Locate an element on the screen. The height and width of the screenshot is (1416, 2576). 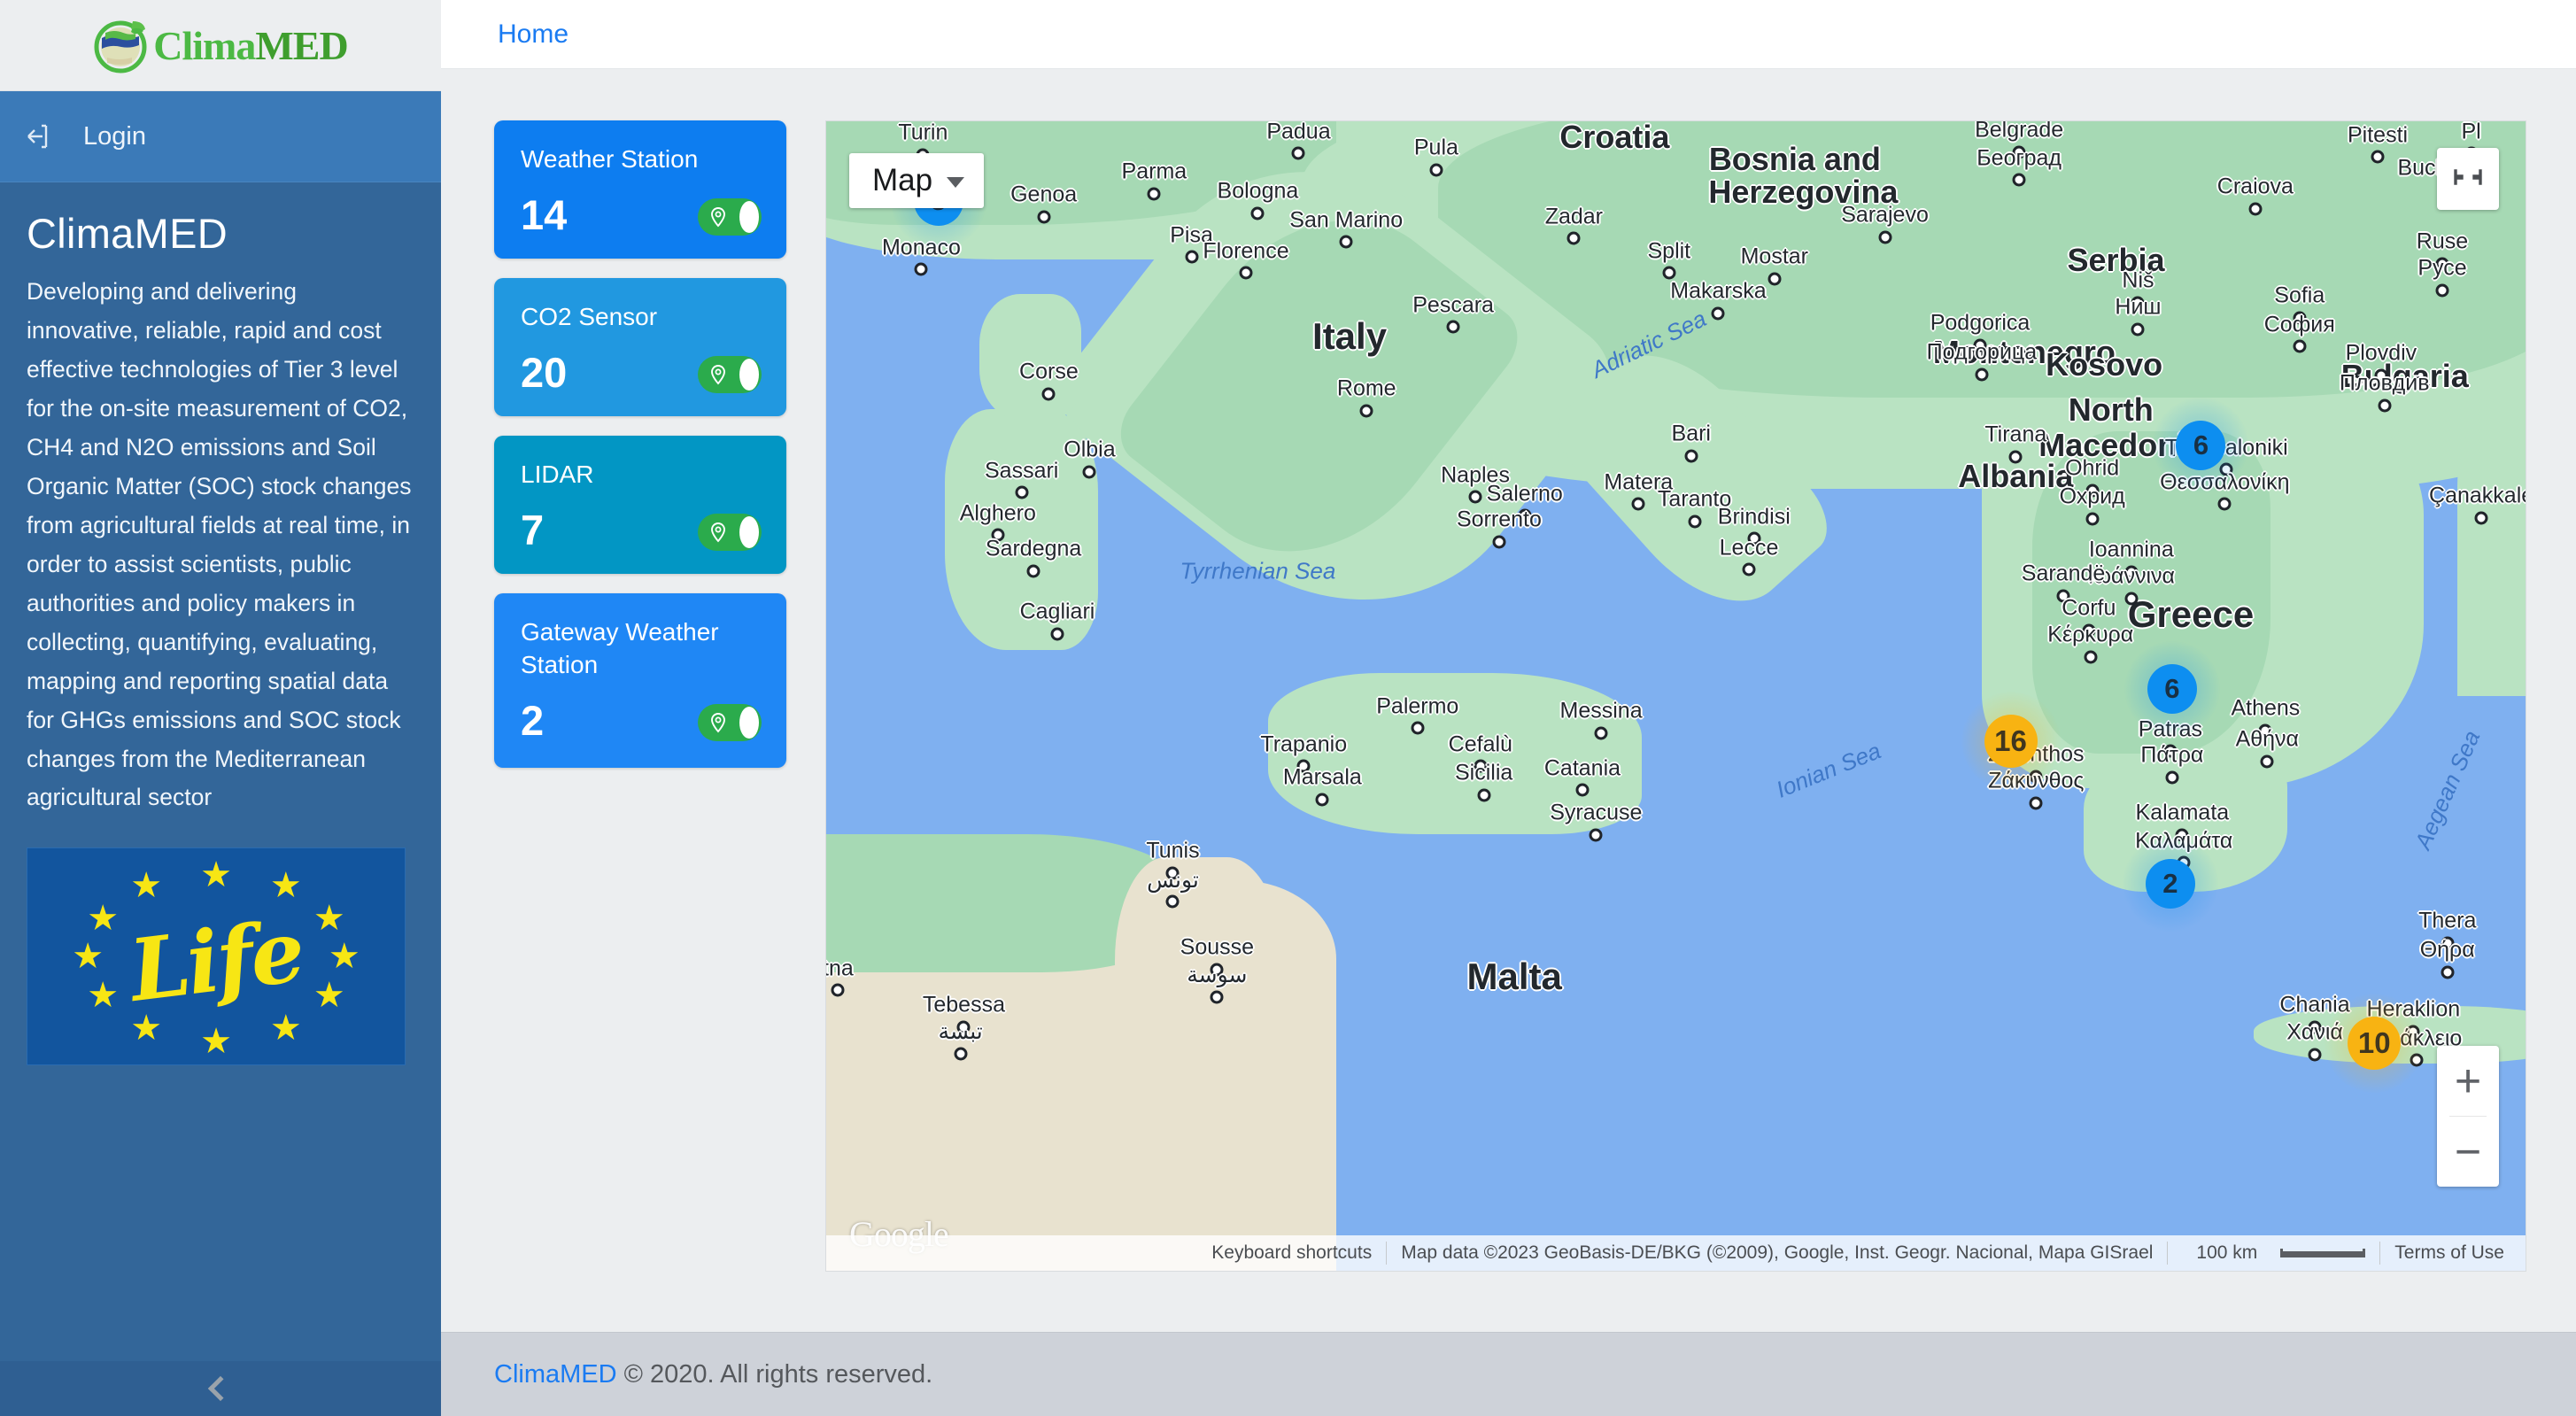
logo-wordmark: ClimaMED is located at coordinates (250, 45).